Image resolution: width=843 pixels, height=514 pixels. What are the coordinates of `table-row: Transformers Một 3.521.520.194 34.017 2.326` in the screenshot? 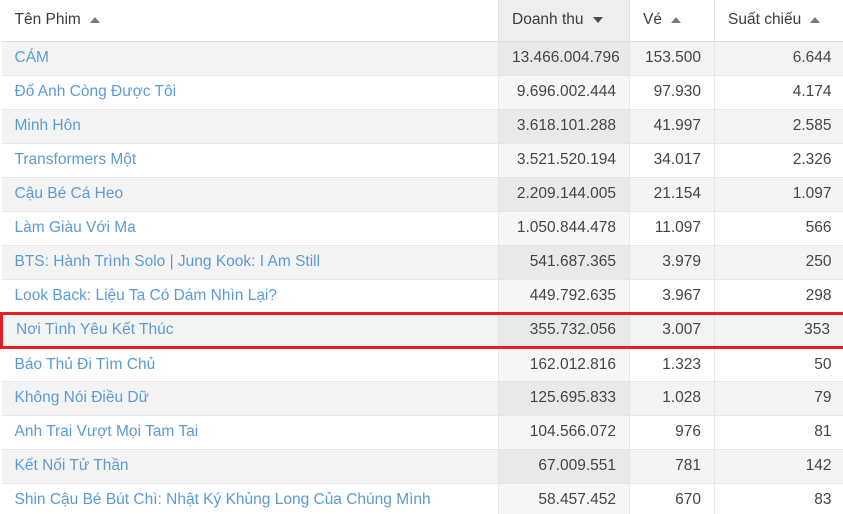 It's located at (422, 160).